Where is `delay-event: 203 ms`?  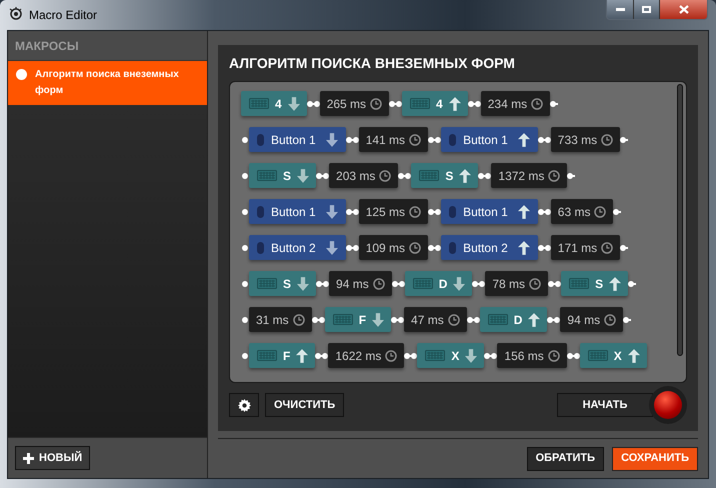
delay-event: 203 ms is located at coordinates (363, 175).